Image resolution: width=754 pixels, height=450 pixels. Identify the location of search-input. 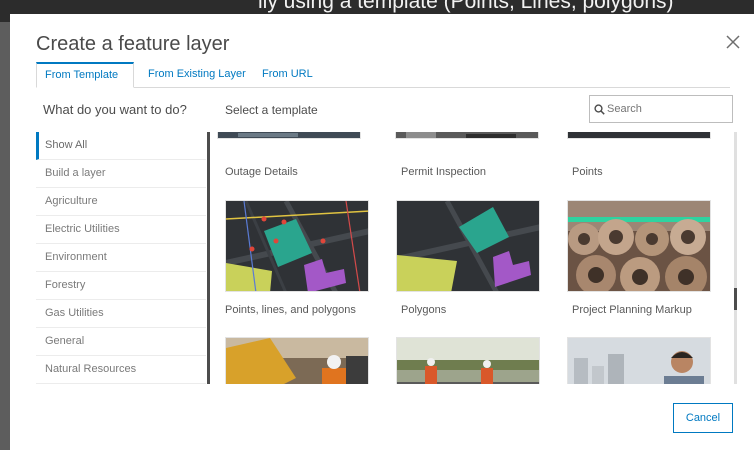
(667, 109).